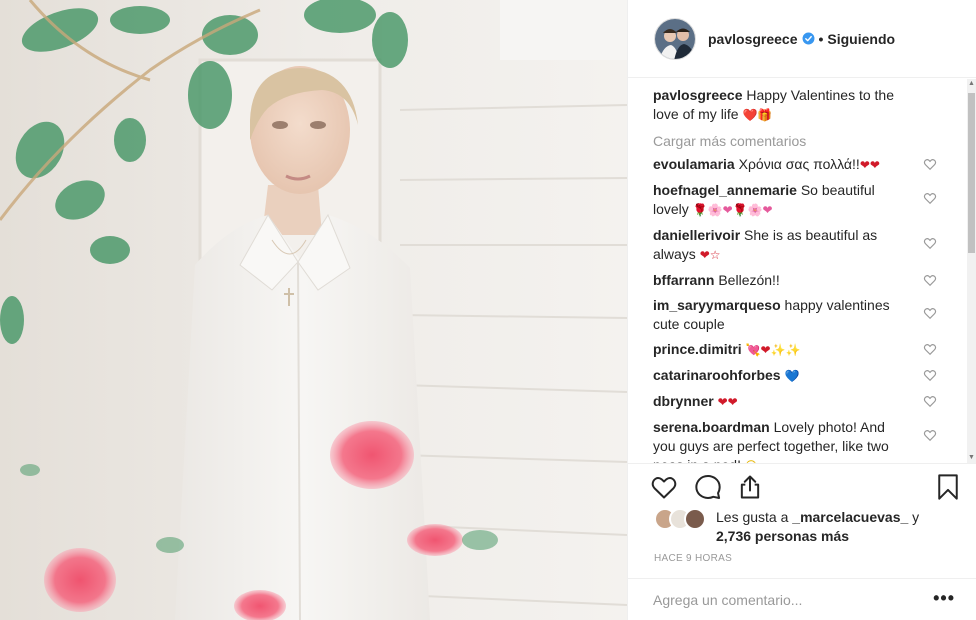 This screenshot has width=976, height=620. Describe the element at coordinates (750, 487) in the screenshot. I see `share-icon` at that location.